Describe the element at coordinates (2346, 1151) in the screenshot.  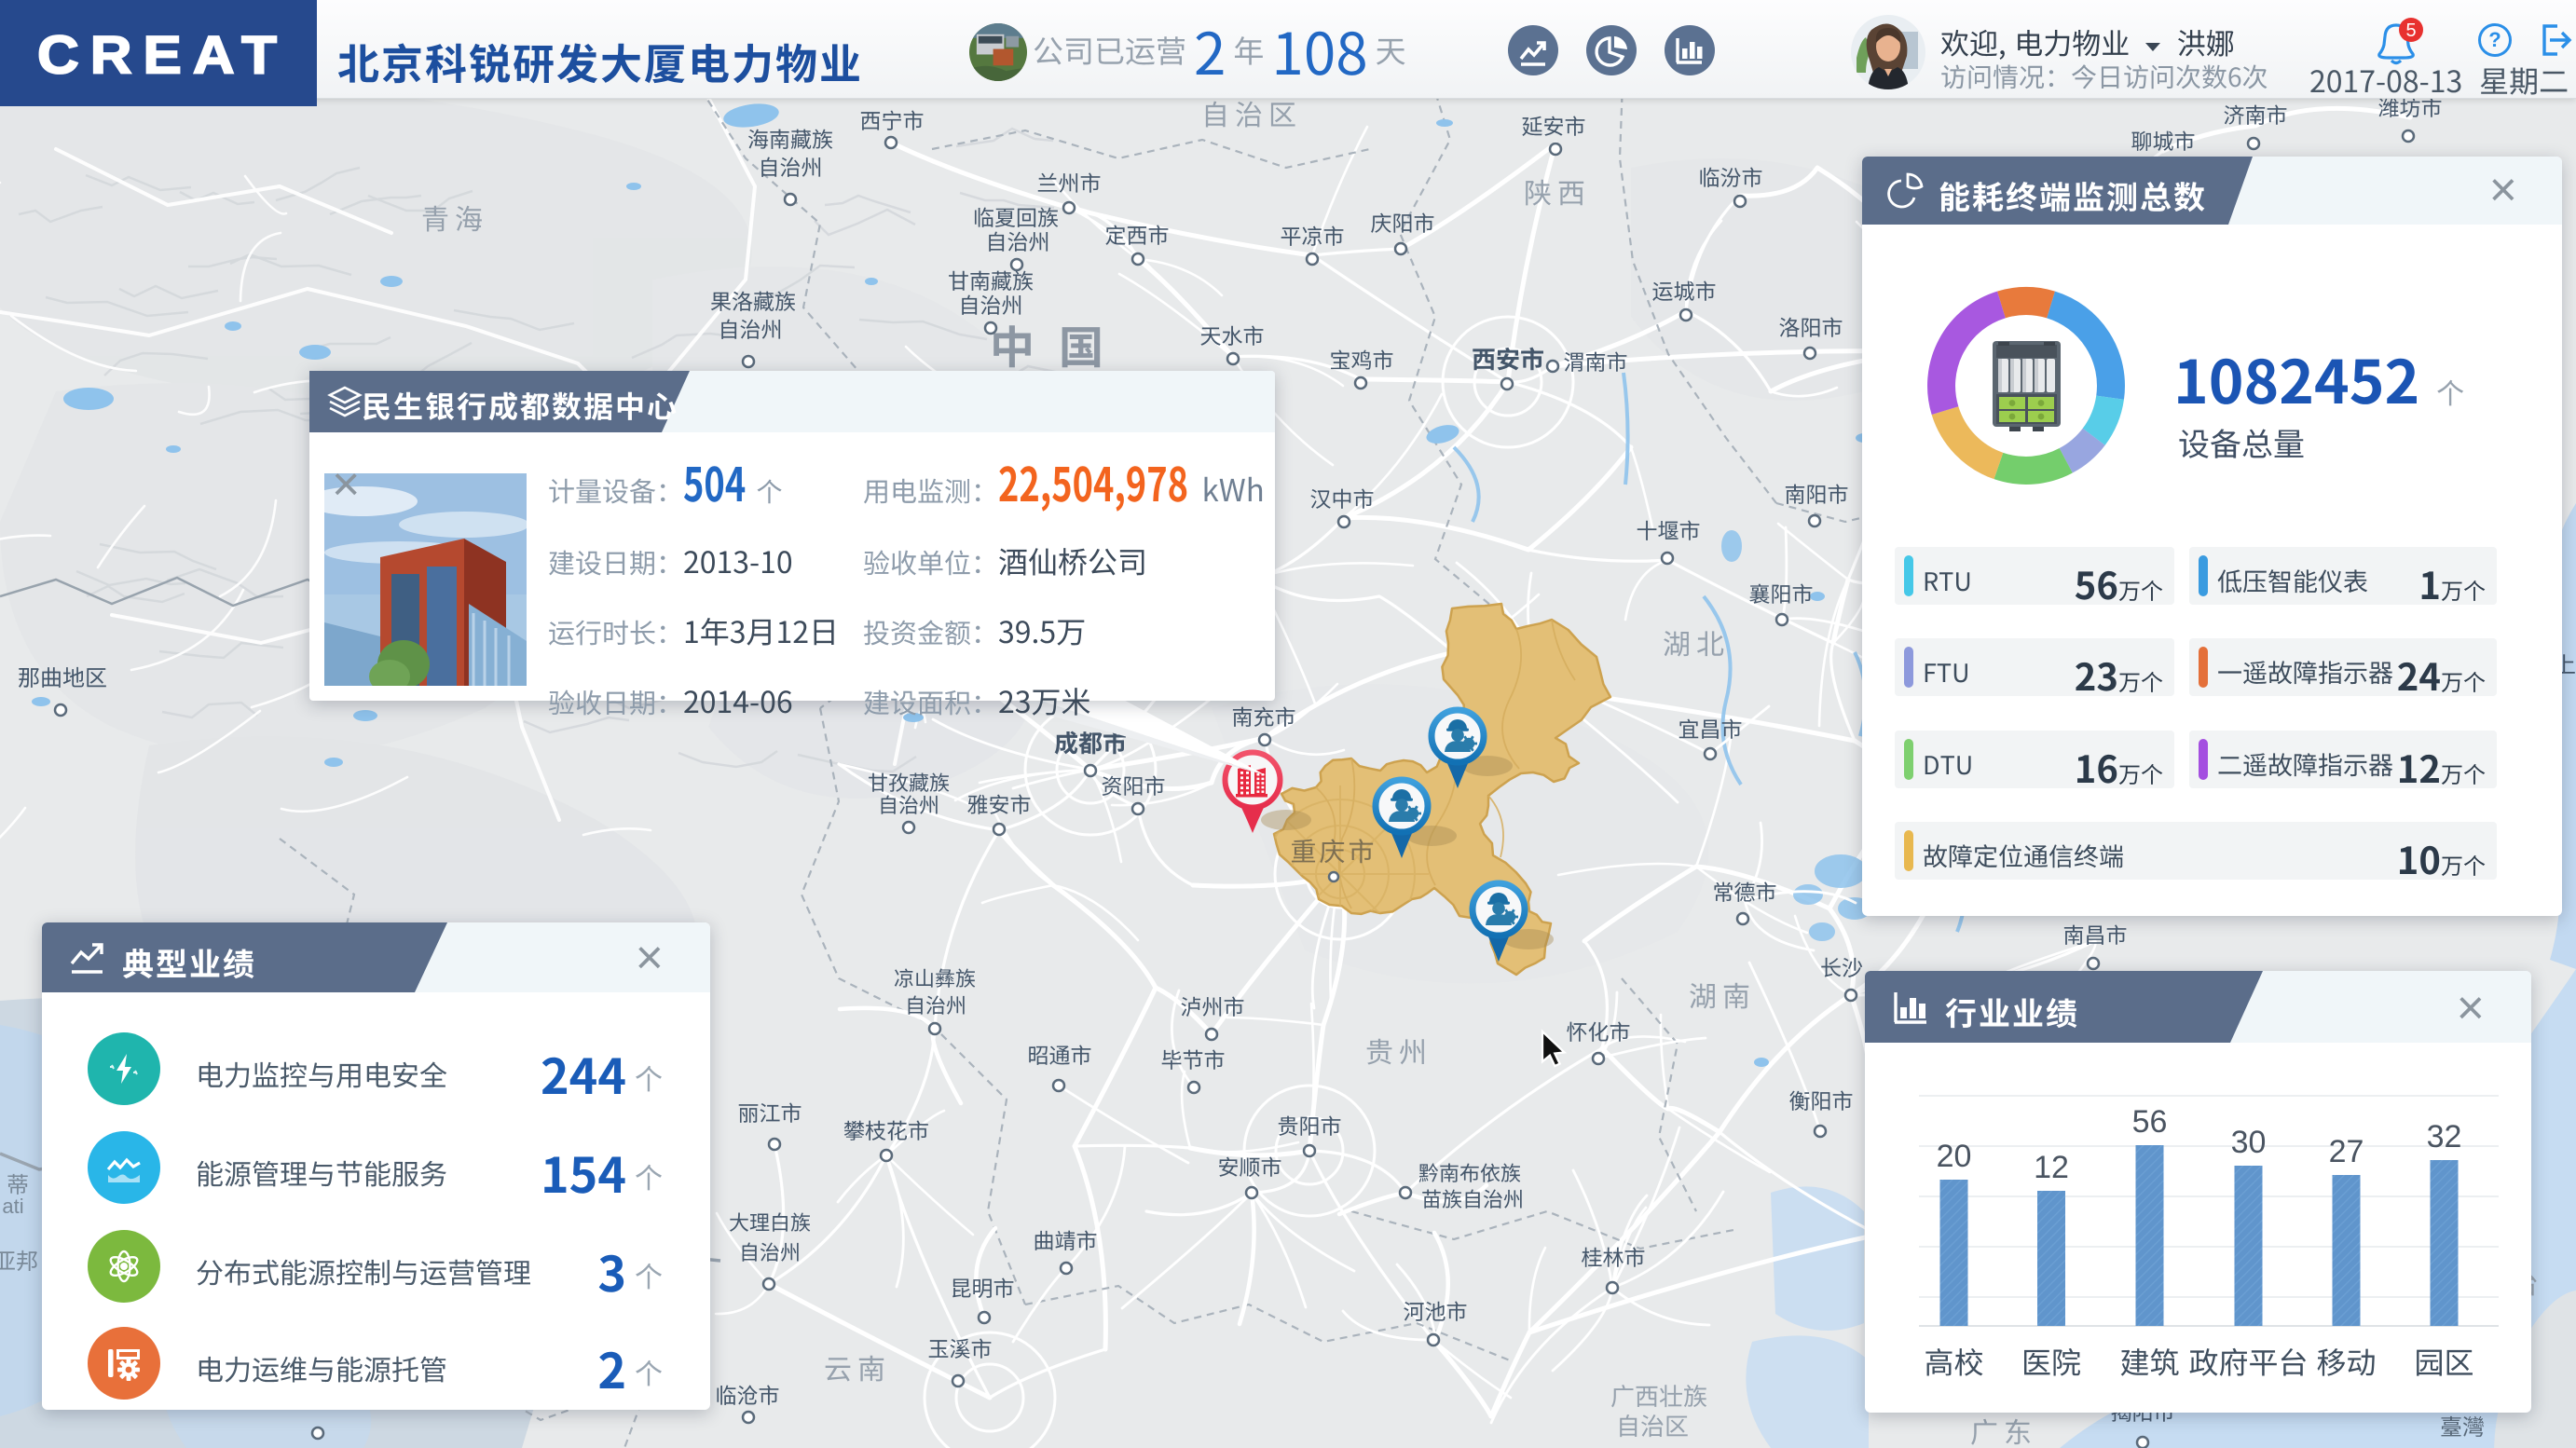
I see `svg-text: 27` at that location.